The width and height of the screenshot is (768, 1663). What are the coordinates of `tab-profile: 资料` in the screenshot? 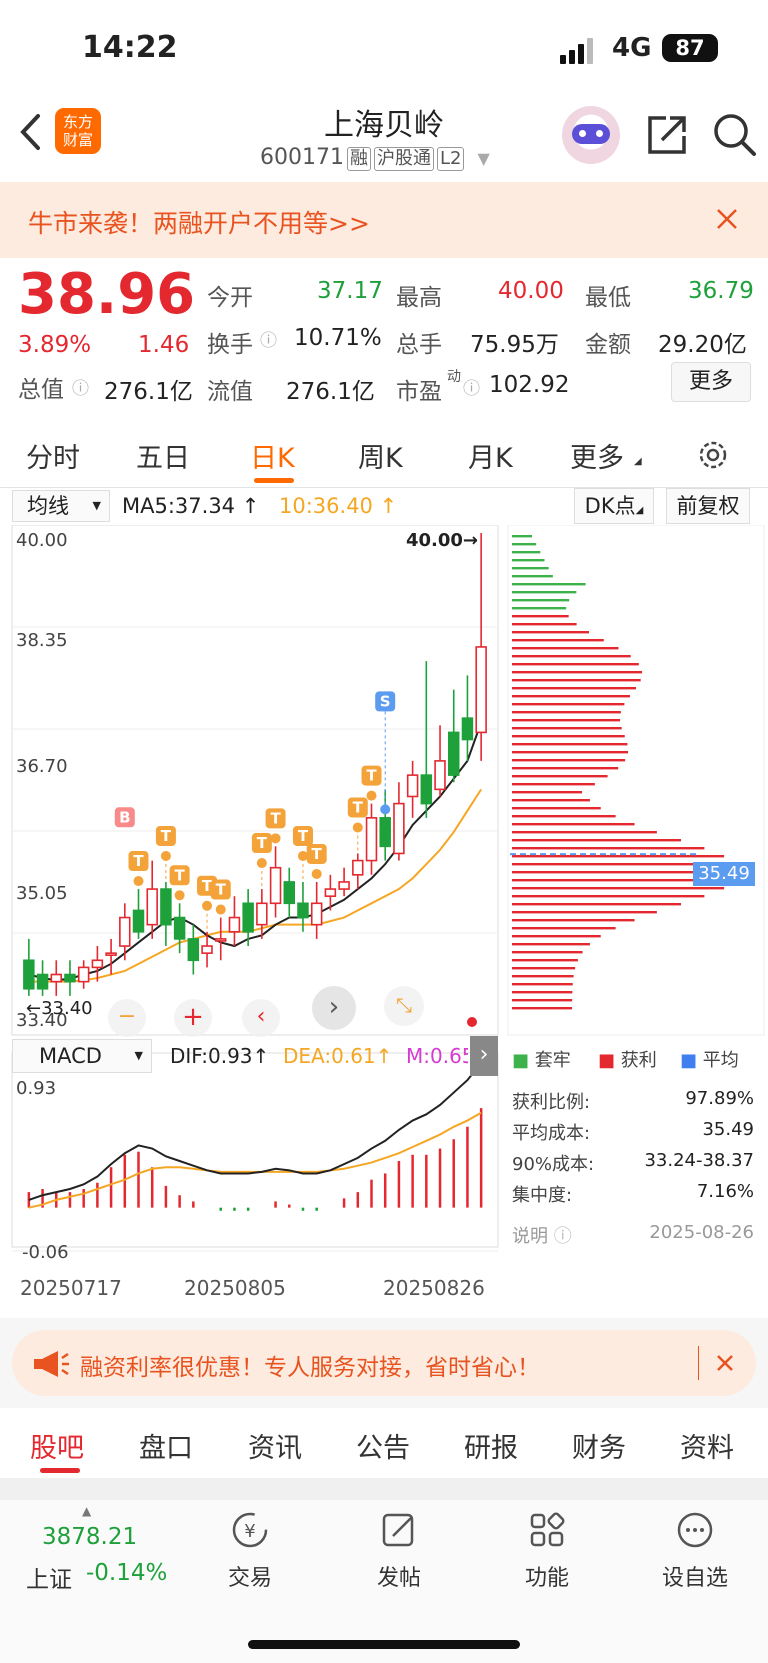 It's located at (707, 1445).